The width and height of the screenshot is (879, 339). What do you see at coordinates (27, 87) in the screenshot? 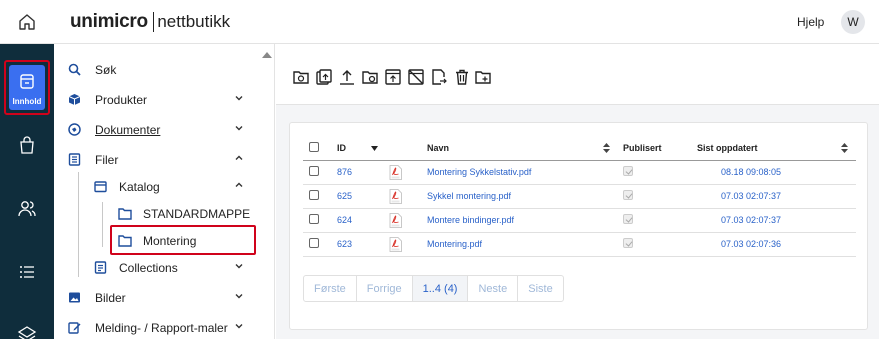
I see `rail-item-innhold: Innhold` at bounding box center [27, 87].